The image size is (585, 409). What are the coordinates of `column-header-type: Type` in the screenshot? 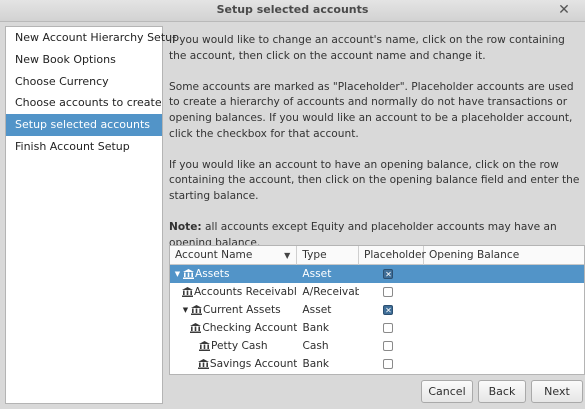 It's located at (328, 255).